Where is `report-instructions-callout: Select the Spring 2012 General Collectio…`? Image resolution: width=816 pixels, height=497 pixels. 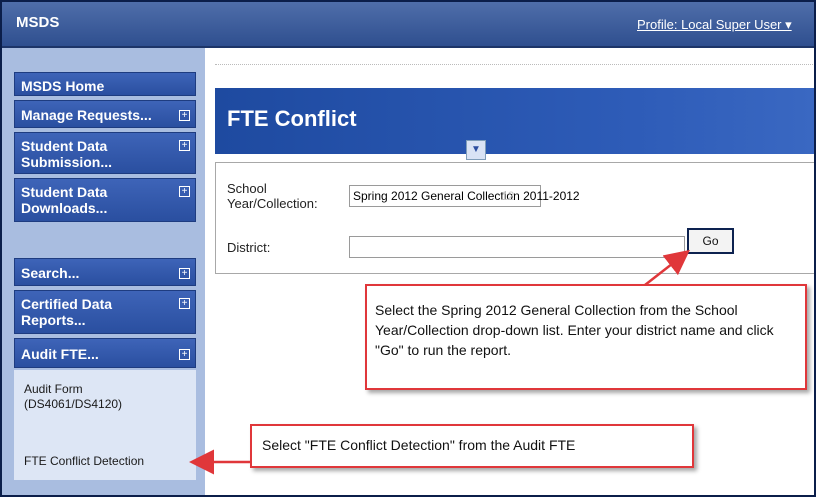 report-instructions-callout: Select the Spring 2012 General Collectio… is located at coordinates (586, 337).